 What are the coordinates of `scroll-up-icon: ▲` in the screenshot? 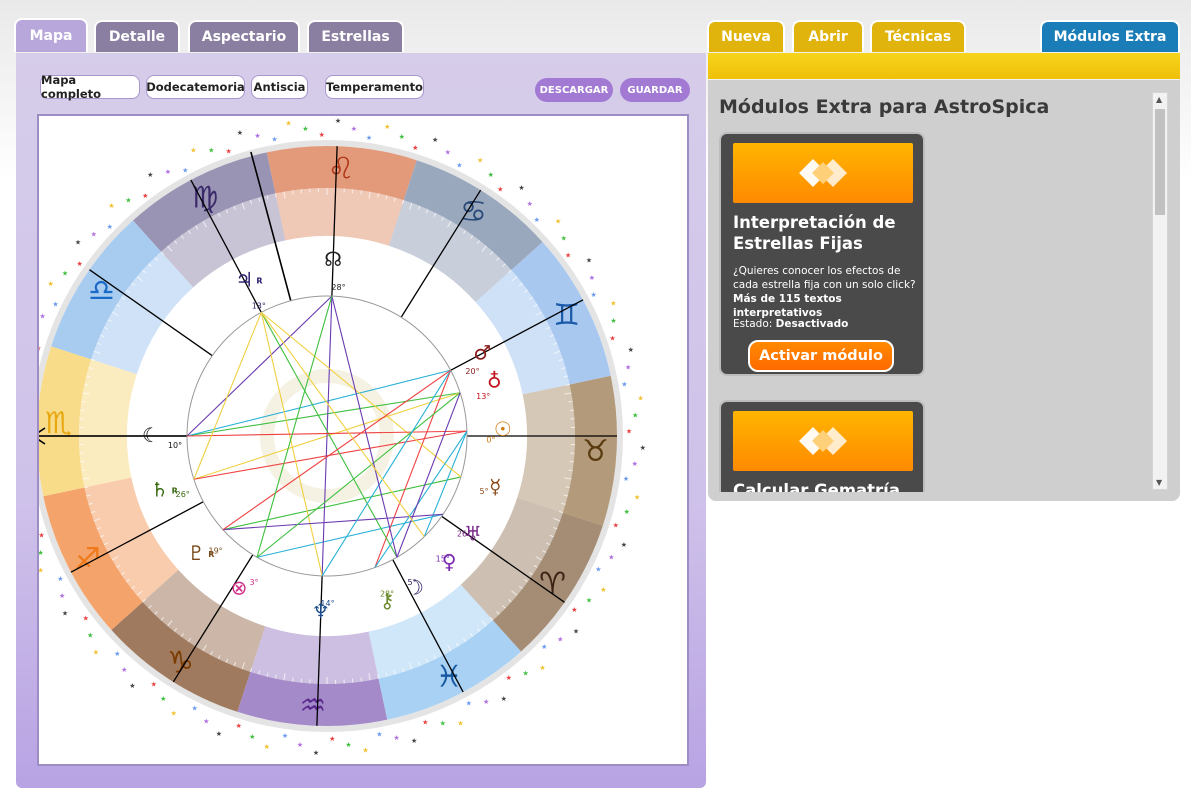 It's located at (1159, 99).